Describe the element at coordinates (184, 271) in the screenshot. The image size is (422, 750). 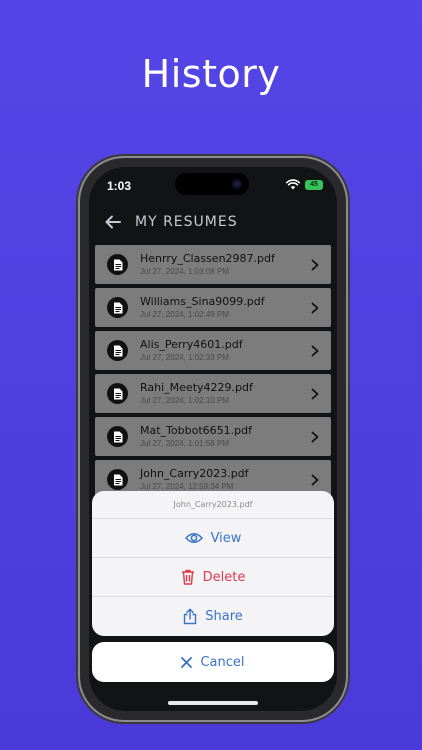
I see `file-date: Jul 27, 2024, 1:03:08 PM` at that location.